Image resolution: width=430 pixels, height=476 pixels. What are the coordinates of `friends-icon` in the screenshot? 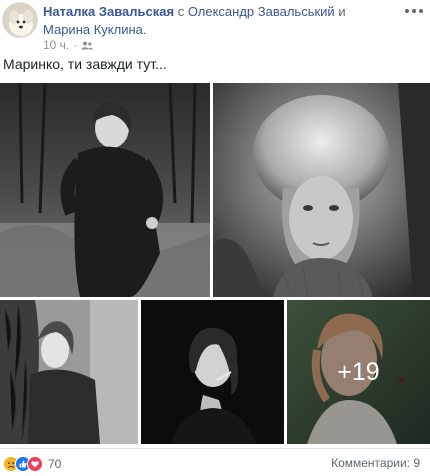 It's located at (87, 45).